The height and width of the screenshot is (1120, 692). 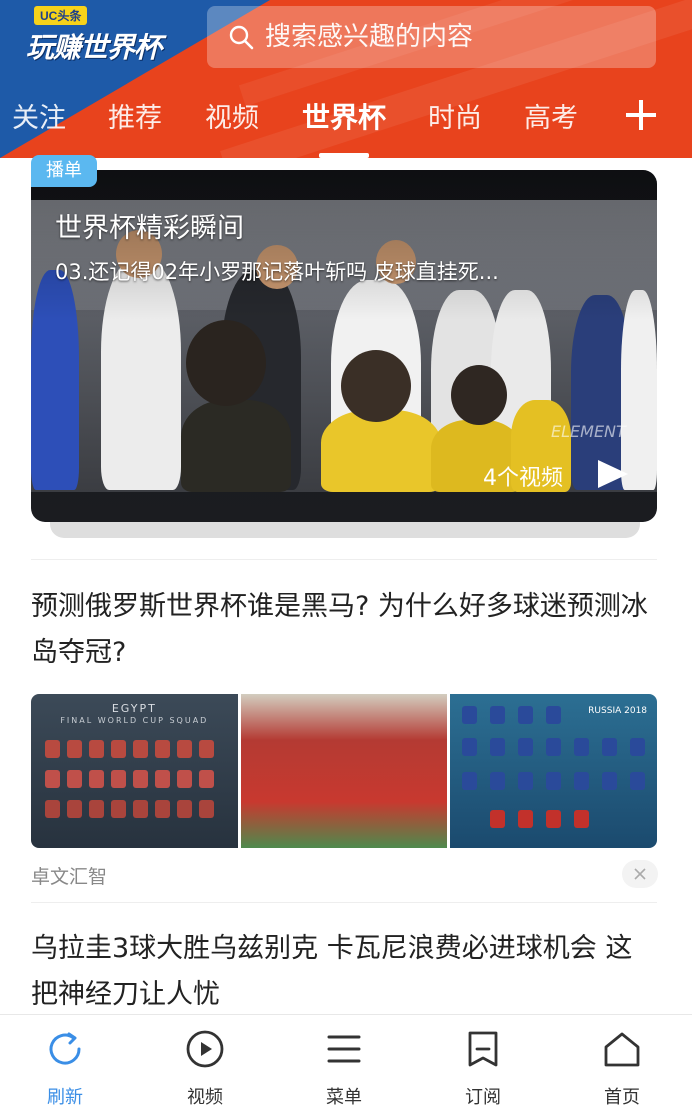 I want to click on search-bar, so click(x=431, y=37).